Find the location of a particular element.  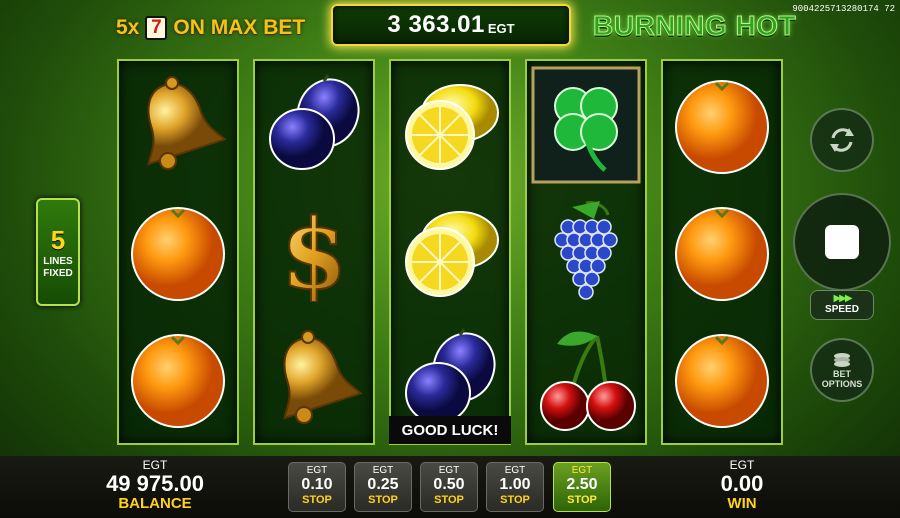

balance-display: EGT 49 975.00 BALANCE is located at coordinates (155, 484).